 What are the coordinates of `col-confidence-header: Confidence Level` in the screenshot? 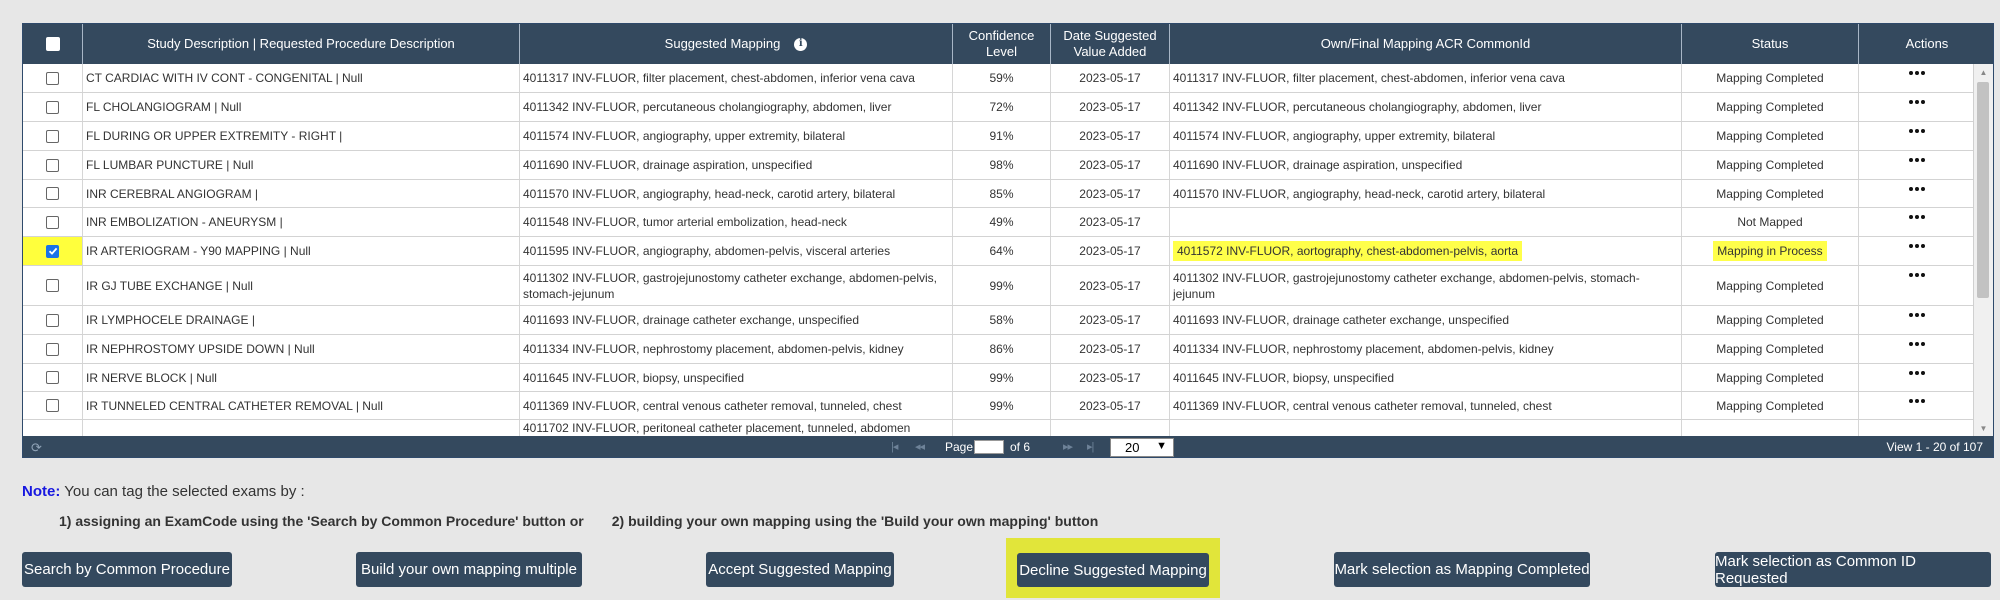 It's located at (1002, 44).